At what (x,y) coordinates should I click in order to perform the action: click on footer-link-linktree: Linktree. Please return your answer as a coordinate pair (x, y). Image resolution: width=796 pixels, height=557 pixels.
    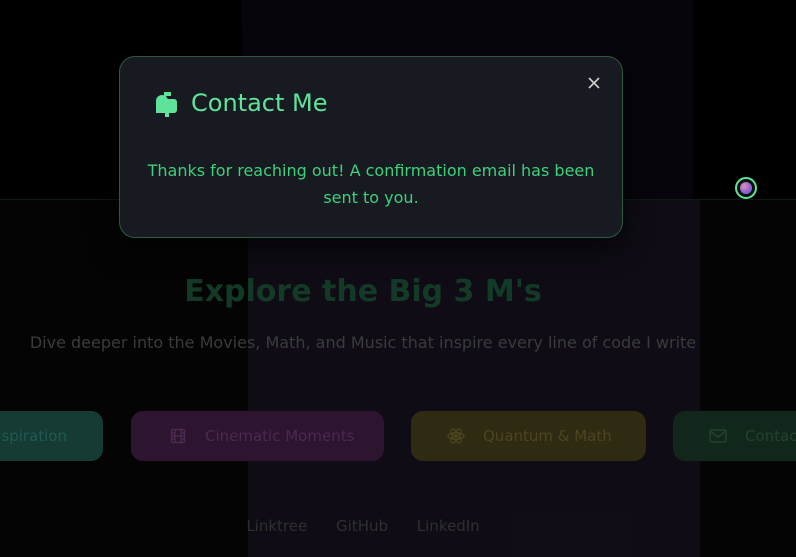
    Looking at the image, I should click on (276, 526).